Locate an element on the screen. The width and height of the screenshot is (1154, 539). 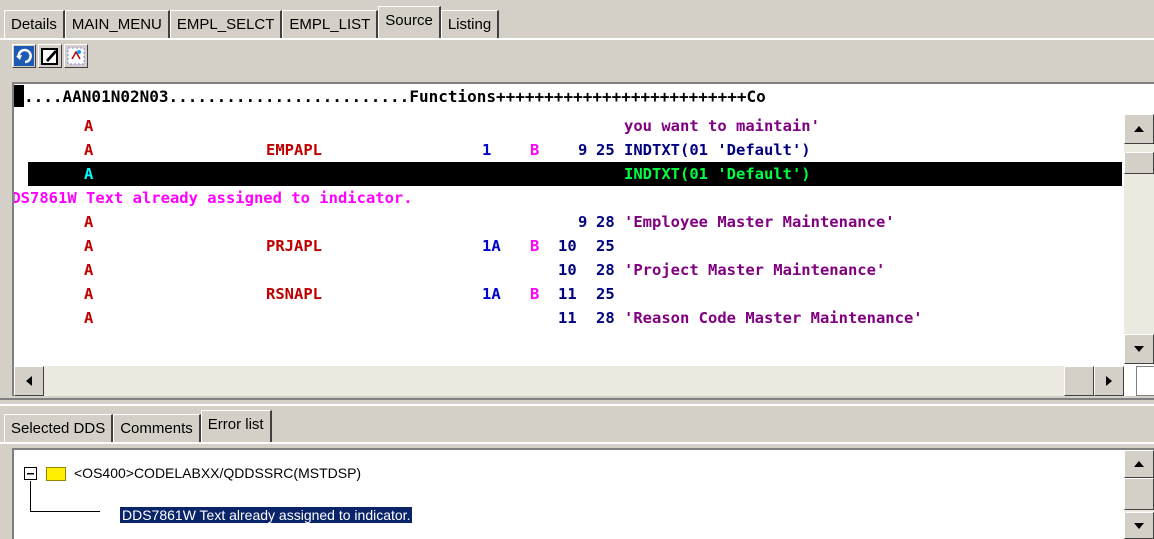
tab-label: EMPL_LIST is located at coordinates (330, 24).